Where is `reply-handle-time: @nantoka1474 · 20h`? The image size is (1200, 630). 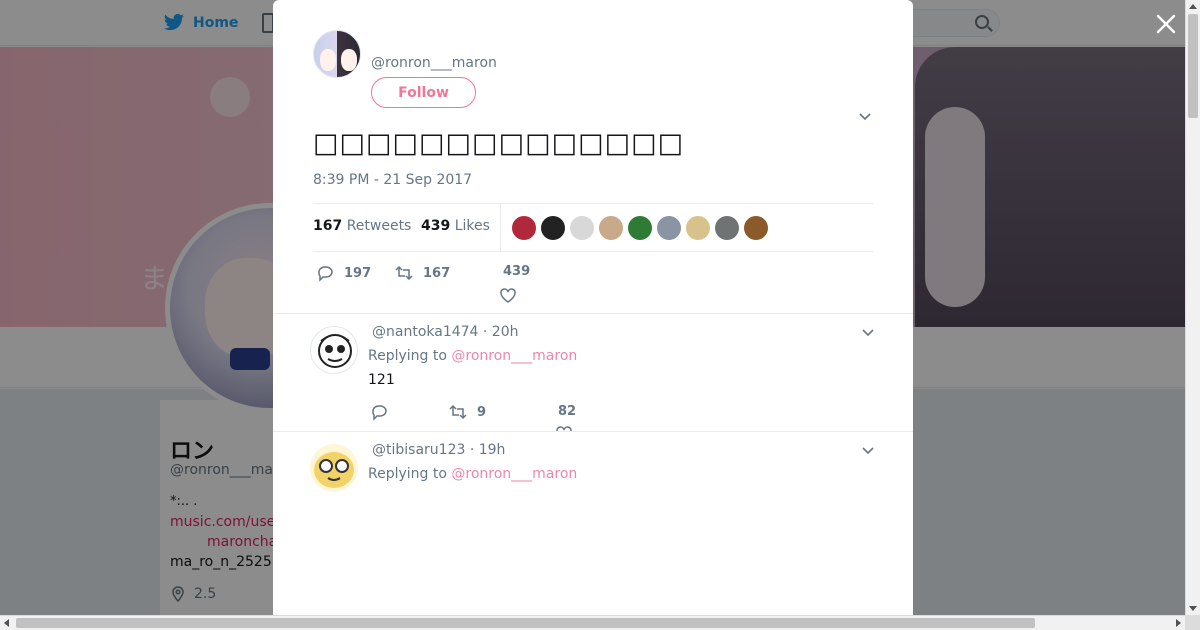 reply-handle-time: @nantoka1474 · 20h is located at coordinates (445, 332).